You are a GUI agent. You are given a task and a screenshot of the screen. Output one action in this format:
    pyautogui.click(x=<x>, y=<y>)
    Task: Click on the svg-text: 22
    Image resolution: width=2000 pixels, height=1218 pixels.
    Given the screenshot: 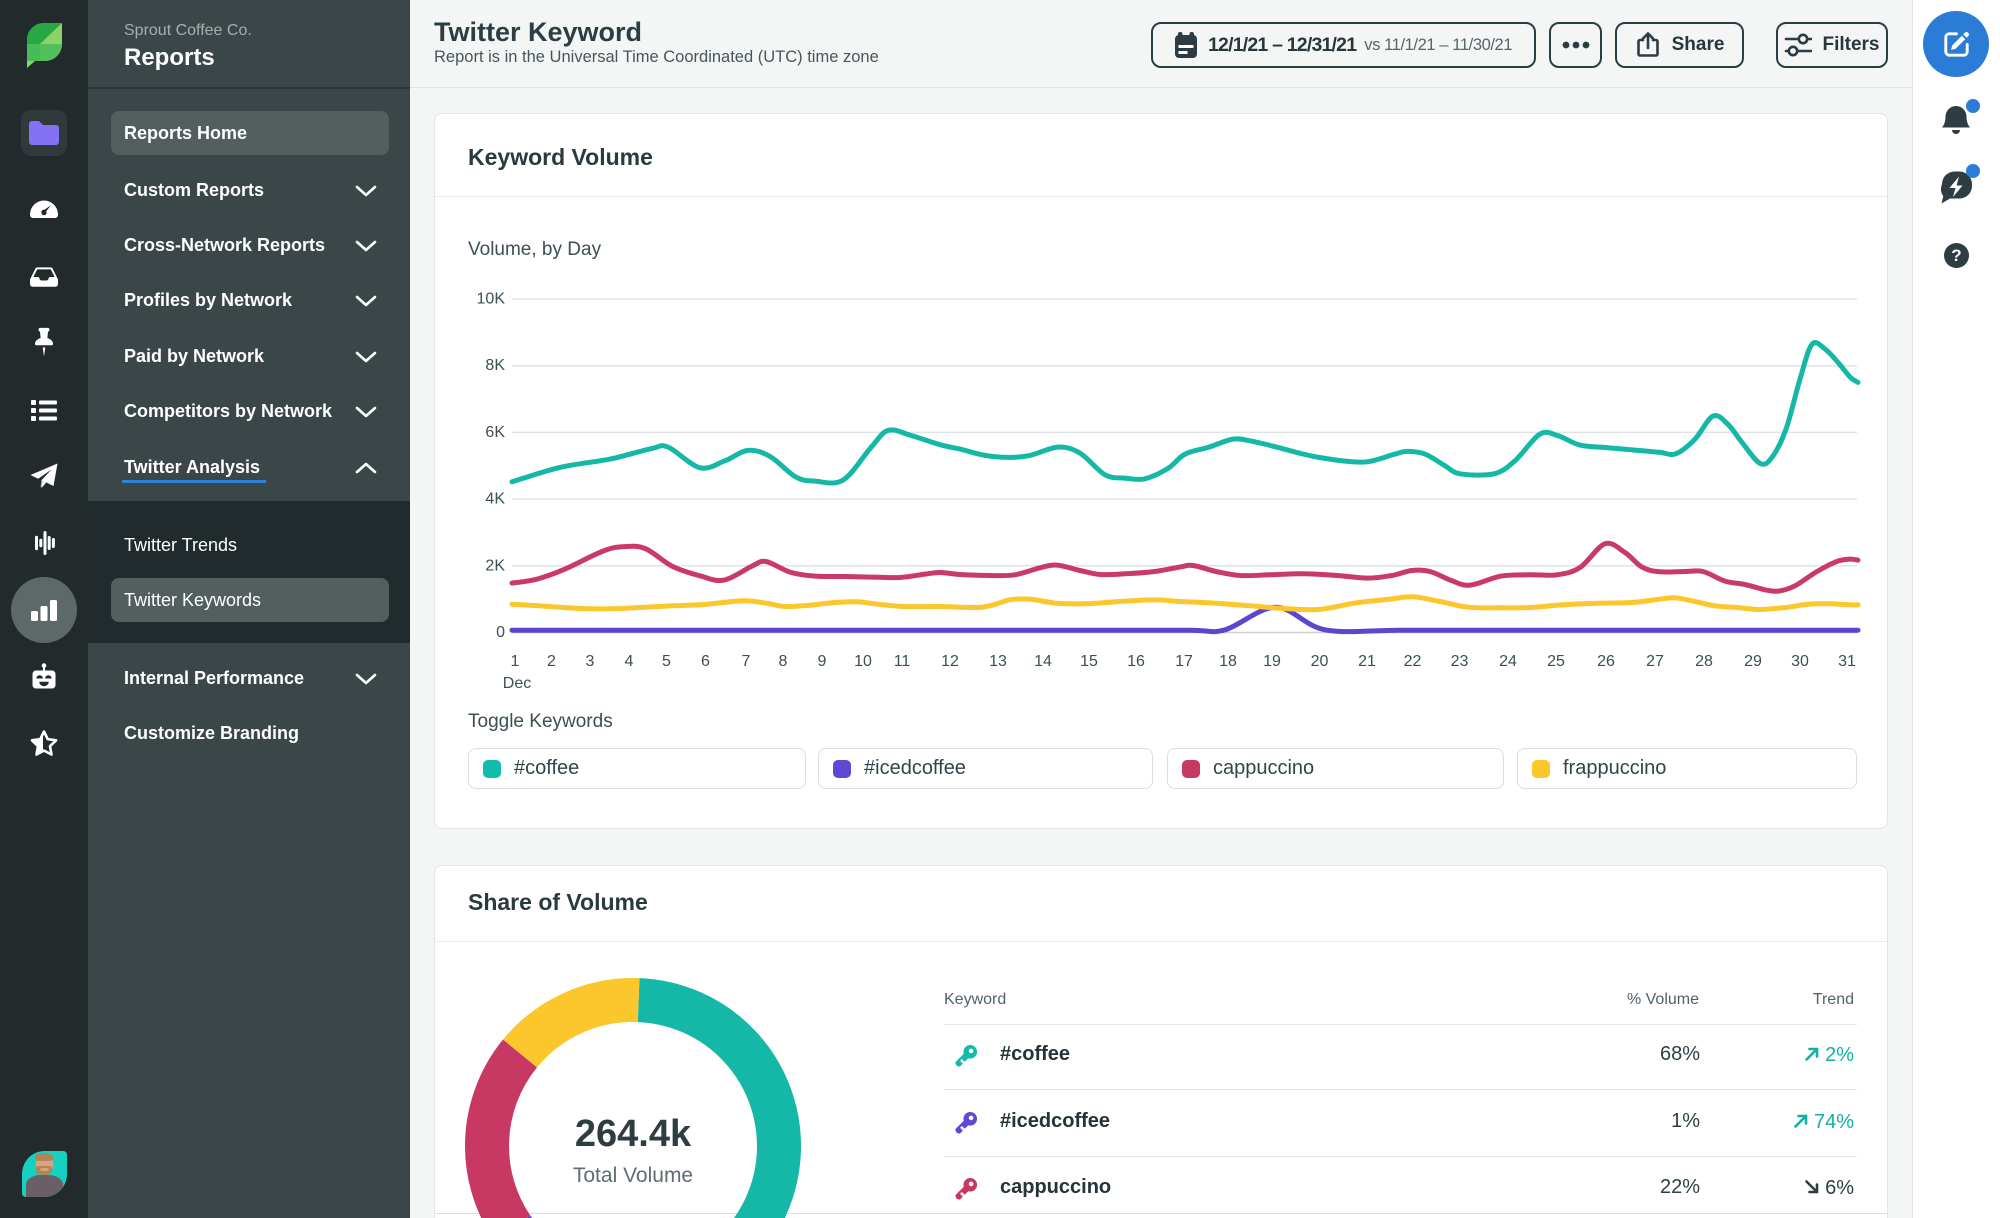 What is the action you would take?
    pyautogui.click(x=1413, y=661)
    